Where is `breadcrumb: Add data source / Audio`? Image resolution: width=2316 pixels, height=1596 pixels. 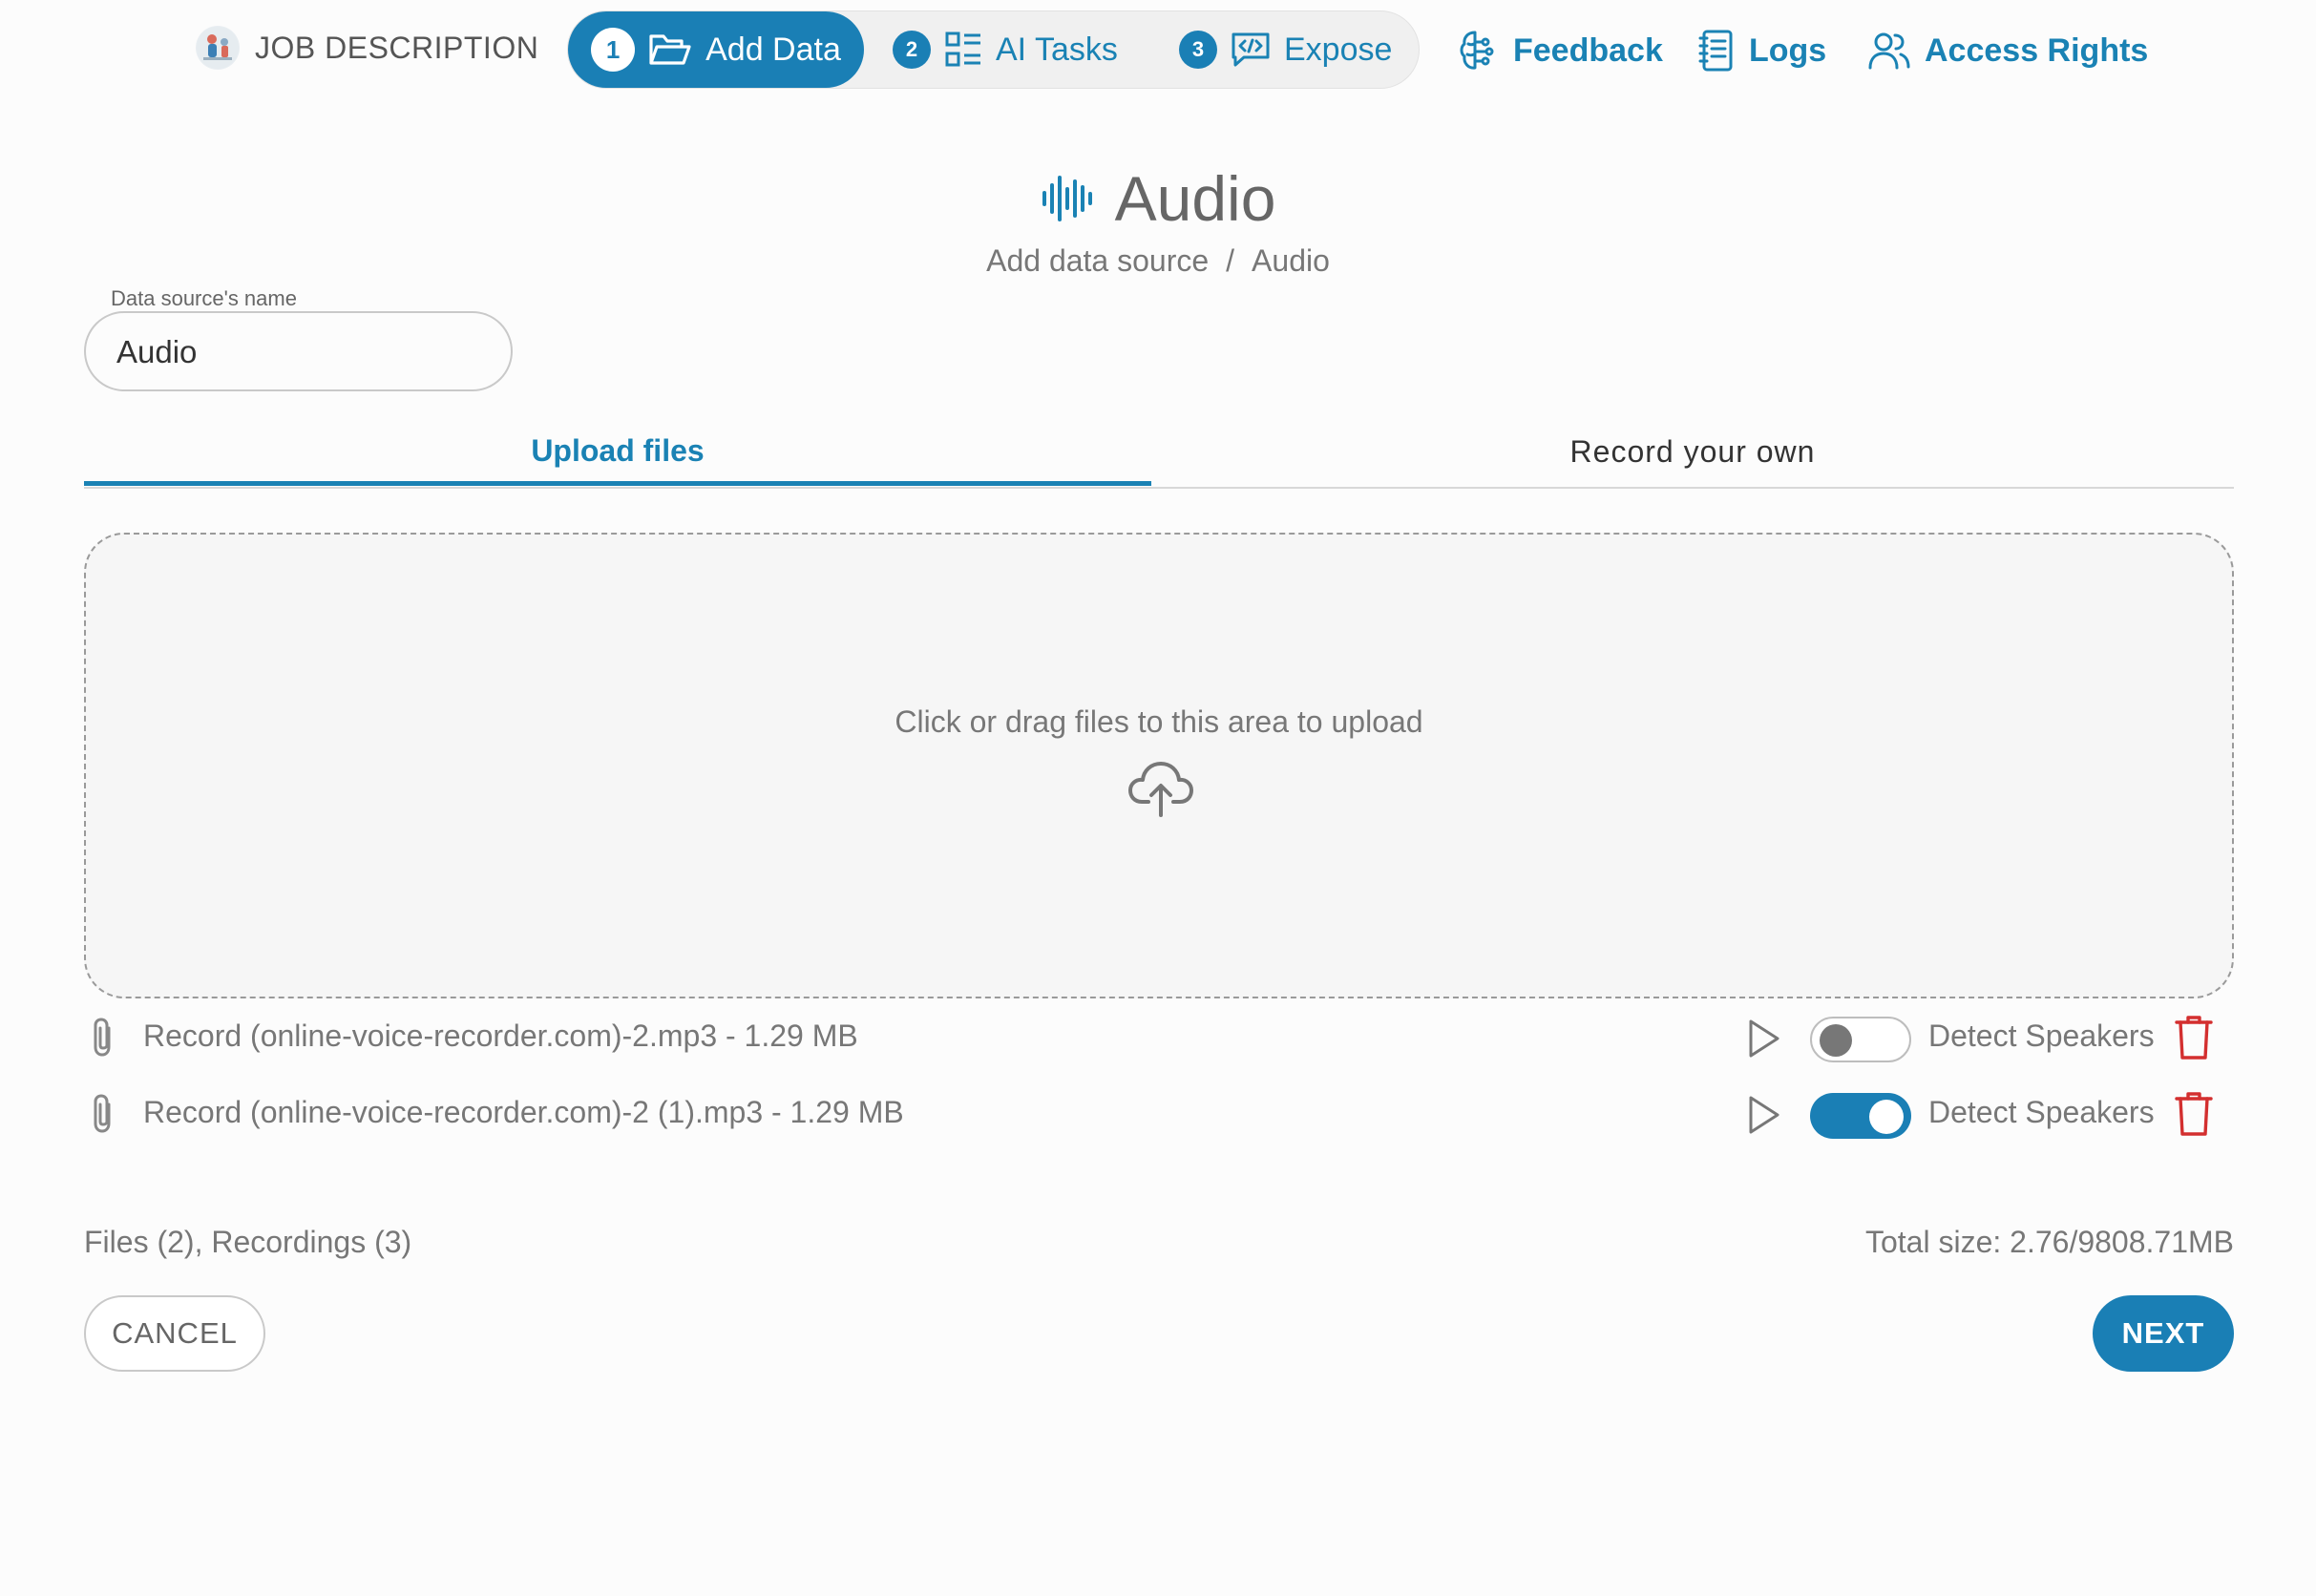
breadcrumb: Add data source / Audio is located at coordinates (1158, 261).